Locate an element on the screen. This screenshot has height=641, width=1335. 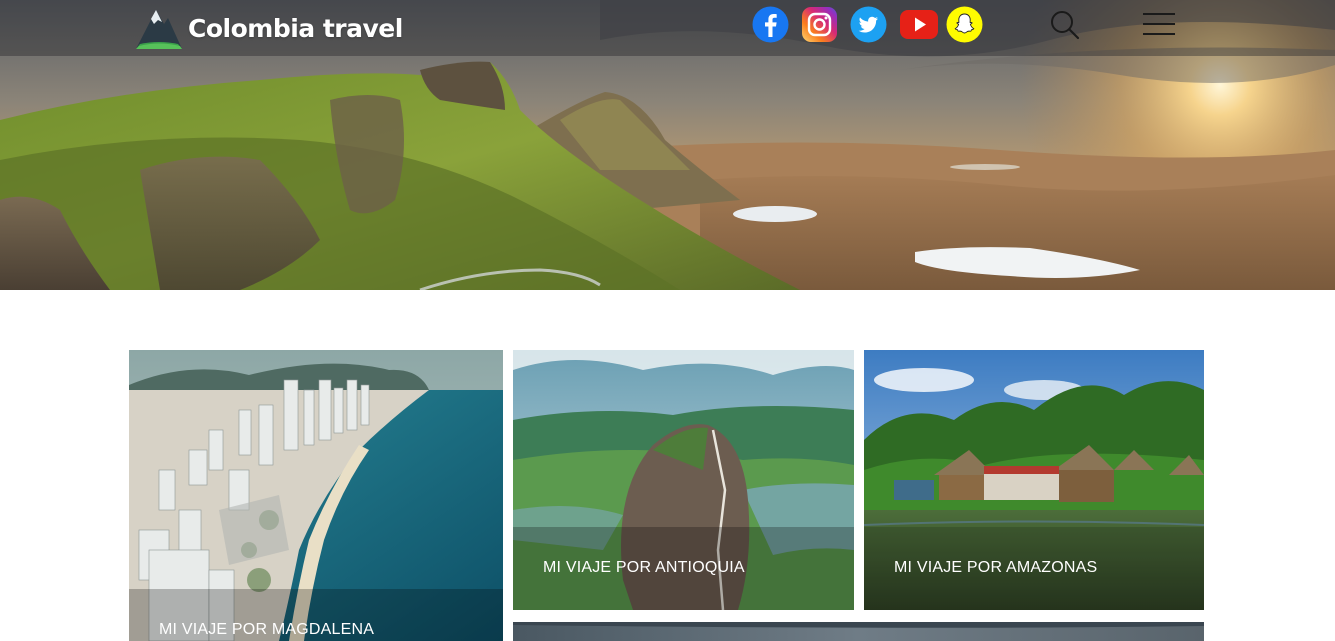
card-magdalena: MI VIAJE POR MAGDALENA is located at coordinates (316, 495).